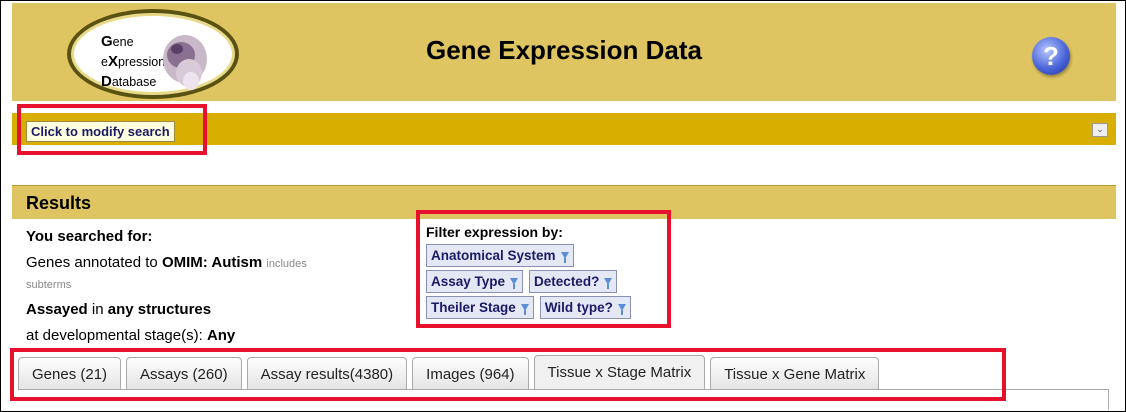 The height and width of the screenshot is (412, 1126). I want to click on page-title: Gene Expression Data, so click(564, 50).